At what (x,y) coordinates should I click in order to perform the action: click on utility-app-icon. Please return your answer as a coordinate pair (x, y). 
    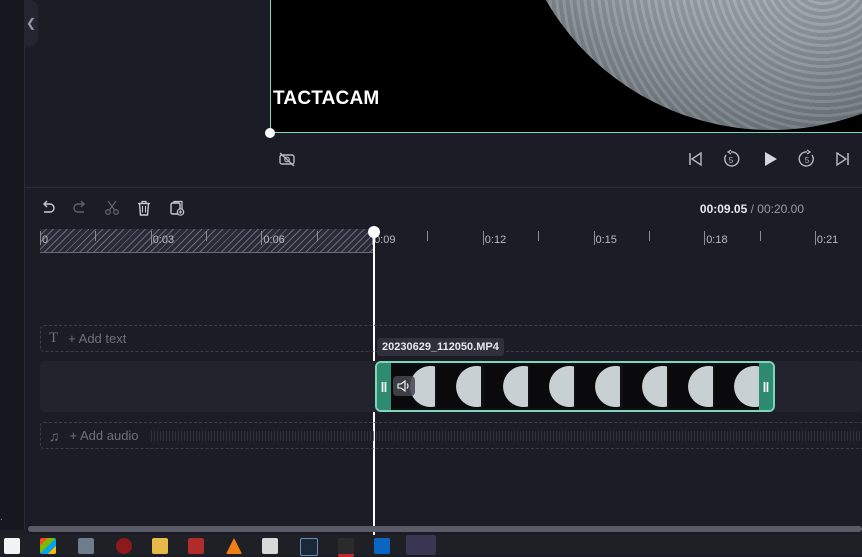
    Looking at the image, I should click on (270, 546).